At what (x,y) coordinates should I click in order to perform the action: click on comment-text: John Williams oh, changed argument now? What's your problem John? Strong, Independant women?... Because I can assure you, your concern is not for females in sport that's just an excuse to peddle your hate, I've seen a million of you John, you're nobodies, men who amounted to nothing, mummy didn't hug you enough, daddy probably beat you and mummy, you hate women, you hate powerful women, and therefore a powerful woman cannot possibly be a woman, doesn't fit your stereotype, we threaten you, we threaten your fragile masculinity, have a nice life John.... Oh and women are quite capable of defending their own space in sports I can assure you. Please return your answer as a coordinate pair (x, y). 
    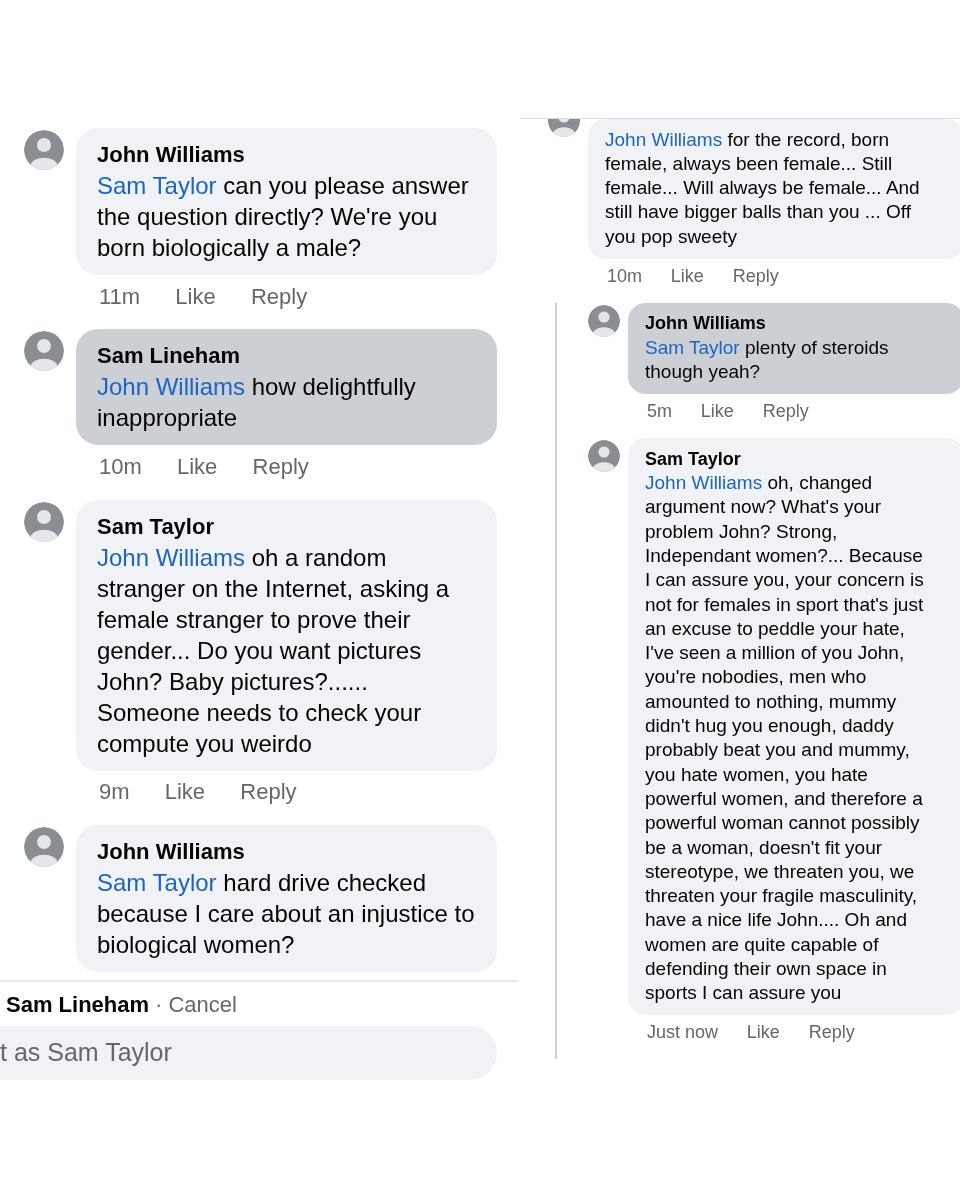
    Looking at the image, I should click on (785, 738).